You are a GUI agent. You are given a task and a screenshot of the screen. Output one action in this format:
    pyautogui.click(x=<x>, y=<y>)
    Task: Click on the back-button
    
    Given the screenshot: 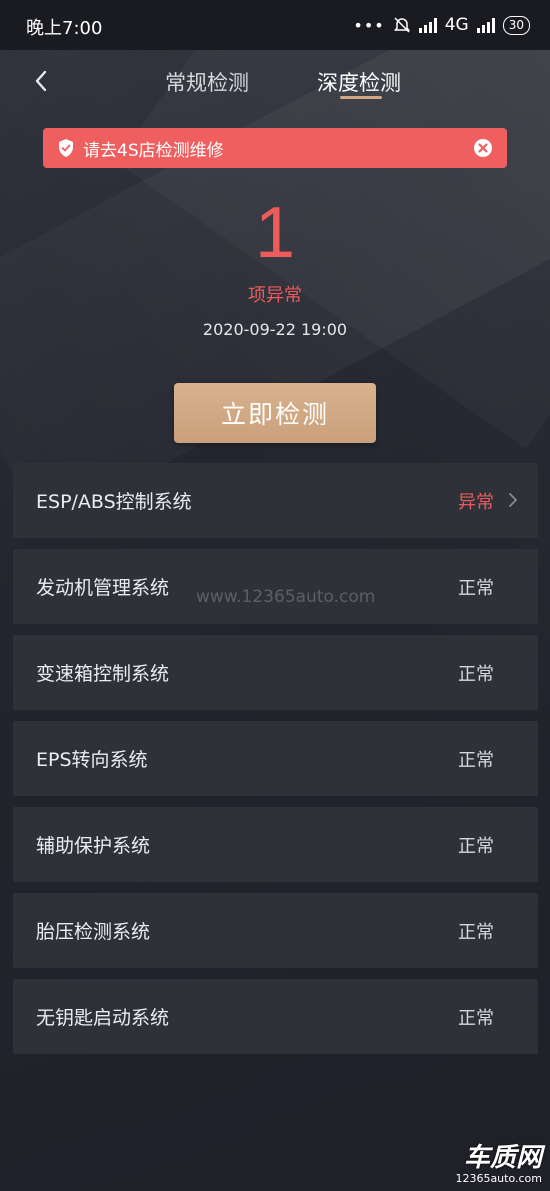 What is the action you would take?
    pyautogui.click(x=41, y=81)
    